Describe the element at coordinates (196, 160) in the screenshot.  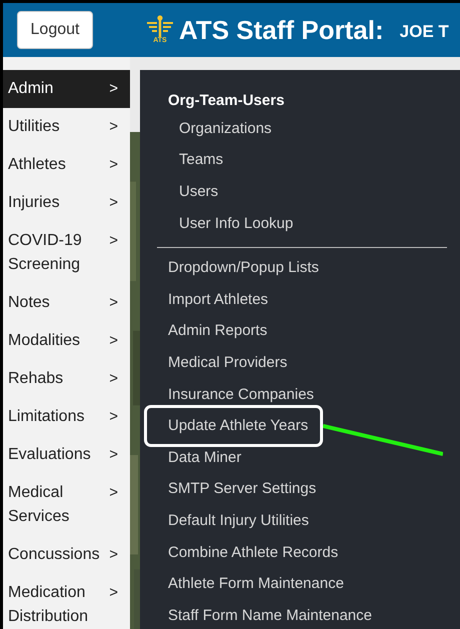
I see `menu-item: Teams` at that location.